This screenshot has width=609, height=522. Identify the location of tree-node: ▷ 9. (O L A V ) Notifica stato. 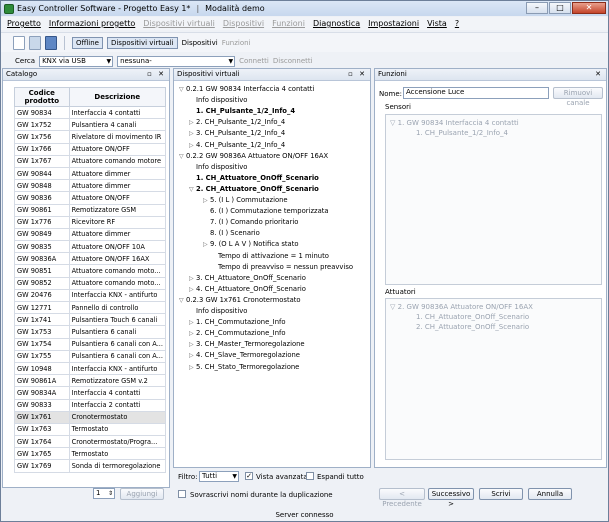
(251, 244).